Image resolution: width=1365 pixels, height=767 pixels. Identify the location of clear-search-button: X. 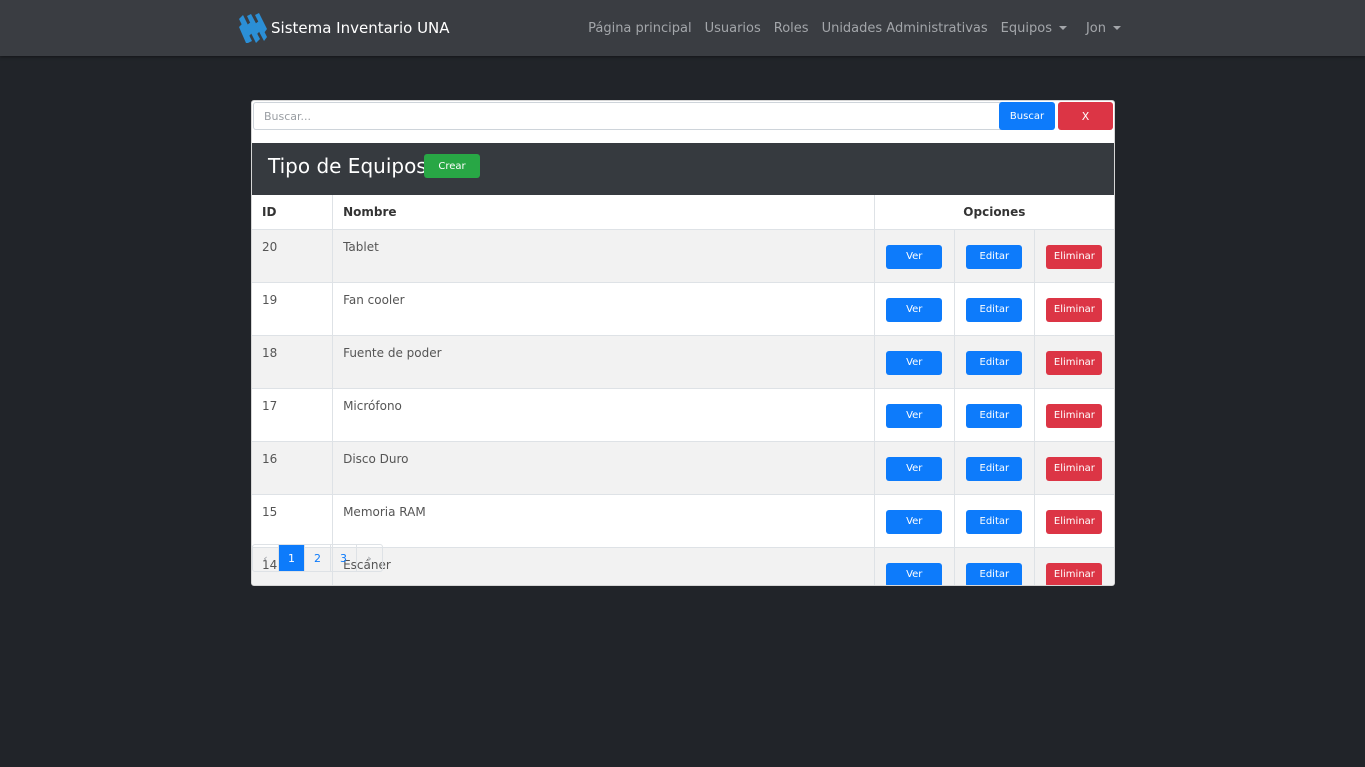
(1085, 116).